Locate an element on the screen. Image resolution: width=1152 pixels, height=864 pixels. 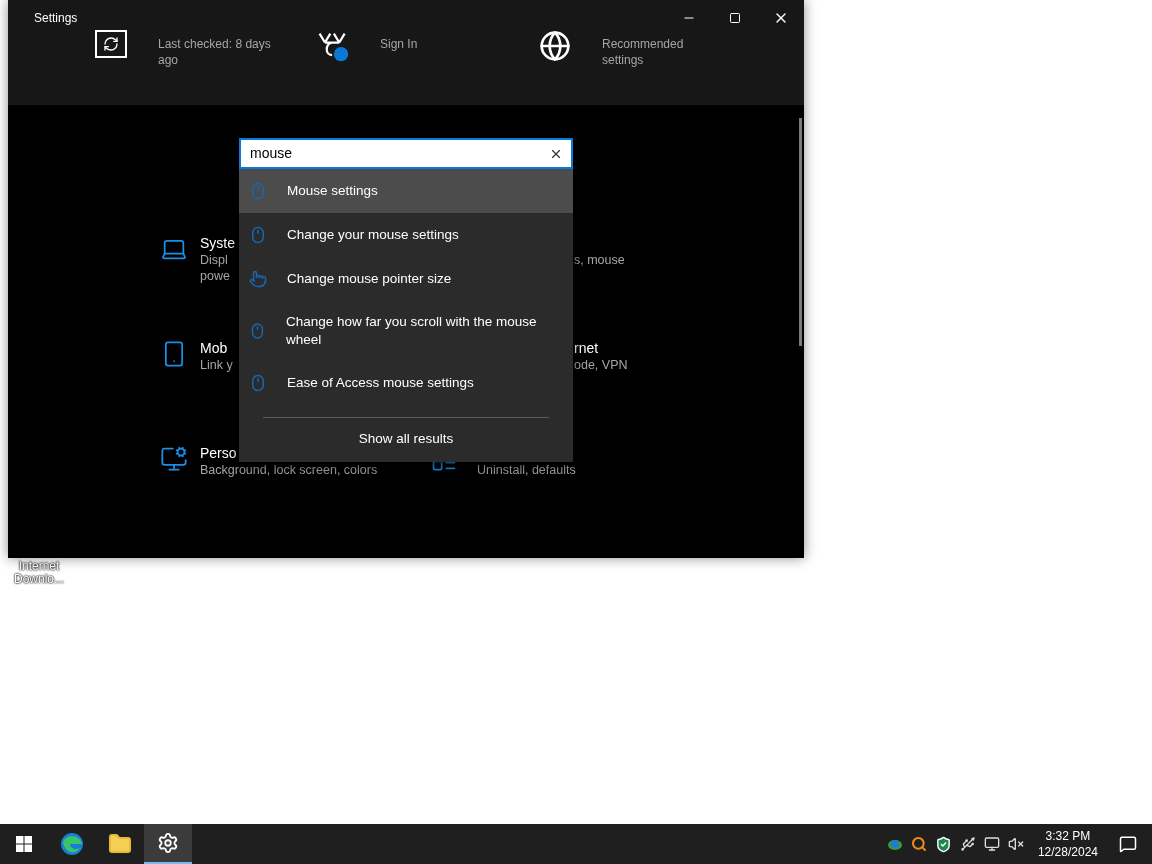
search-result: Change how far you scroll with the mouse wheel is located at coordinates (406, 331).